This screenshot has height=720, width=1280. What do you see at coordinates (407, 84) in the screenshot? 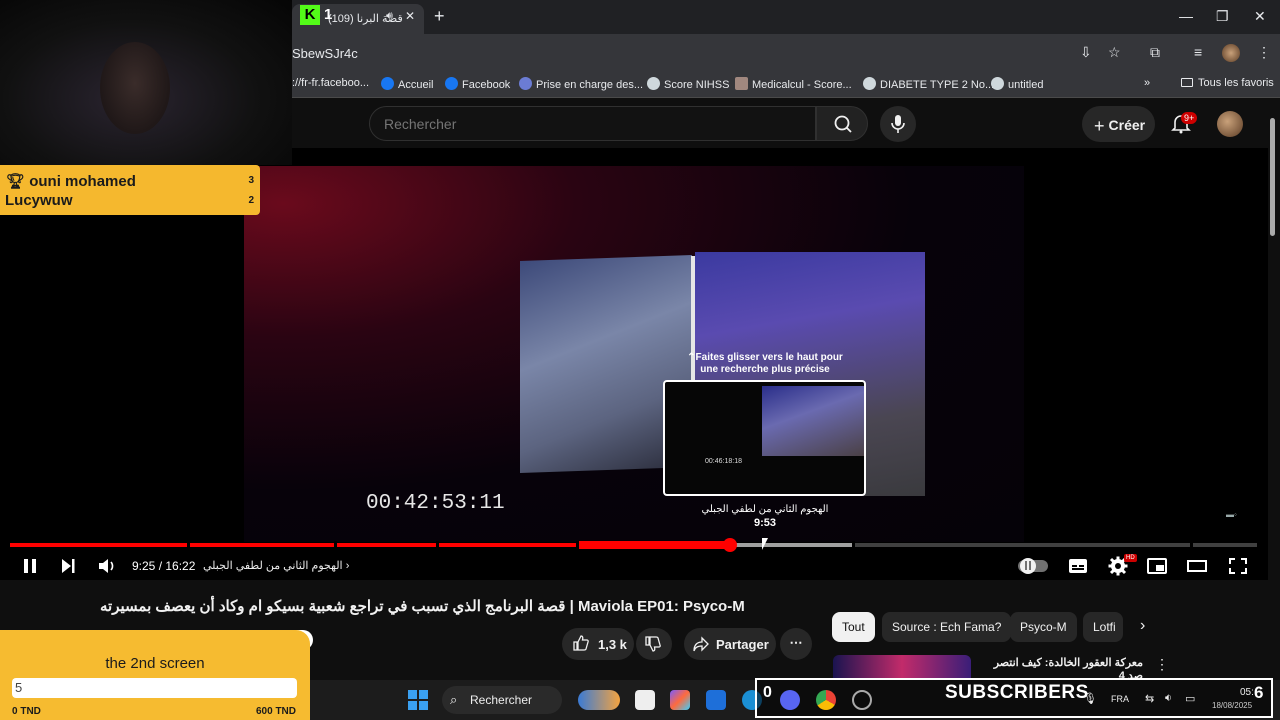
I see `bookmark-1: Accueil` at bounding box center [407, 84].